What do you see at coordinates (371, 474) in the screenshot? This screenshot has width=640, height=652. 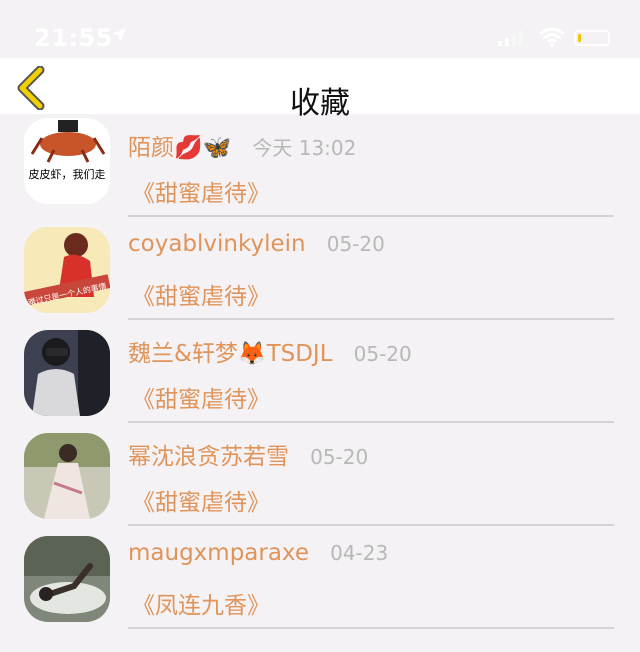 I see `item-content: 幂沈浪贪苏若雪 05-20 《甜蜜虐待》` at bounding box center [371, 474].